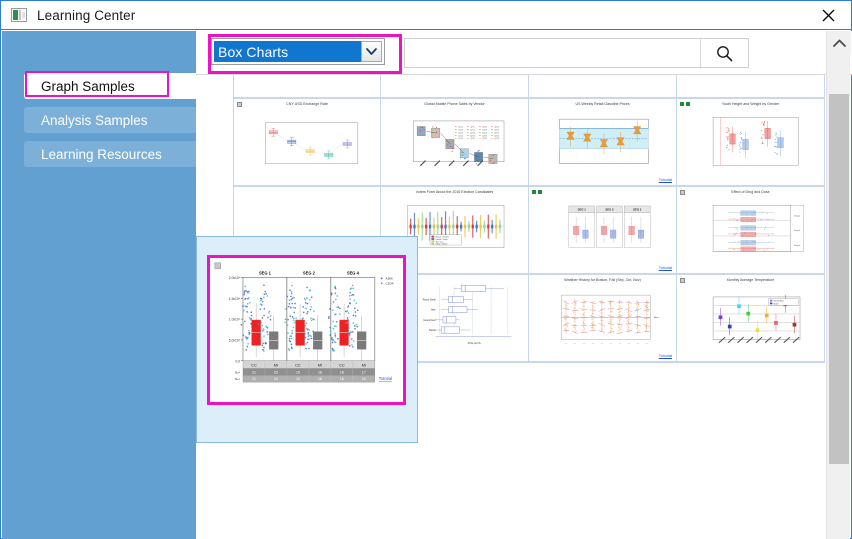 This screenshot has height=539, width=852. I want to click on search-input, so click(552, 53).